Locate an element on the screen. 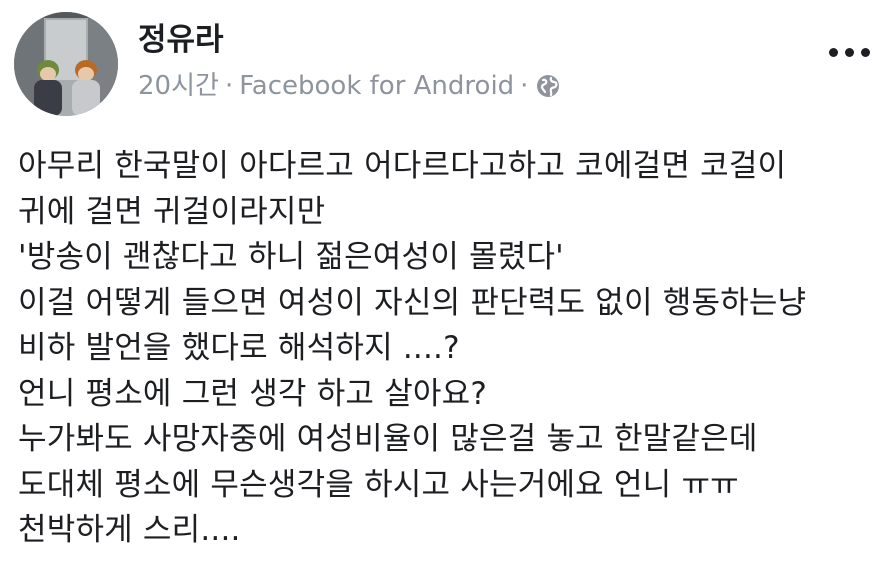 The width and height of the screenshot is (891, 562). post-text-line: 언니 평소에 그런 생각 하고 살아요? is located at coordinates (253, 393).